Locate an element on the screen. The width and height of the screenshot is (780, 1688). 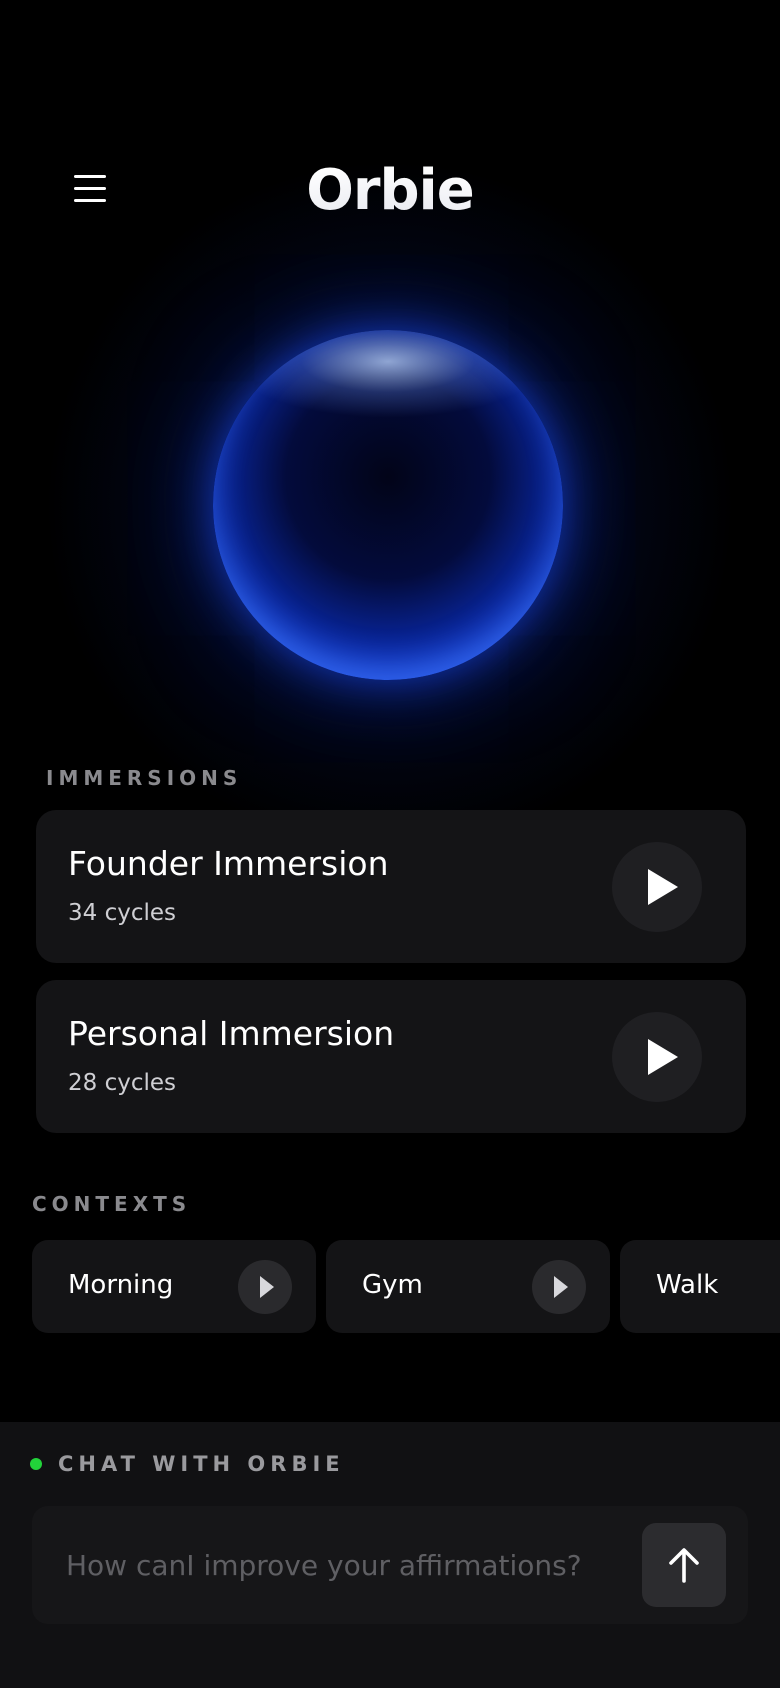
immersion-cycles: 28 cycles is located at coordinates (122, 1083).